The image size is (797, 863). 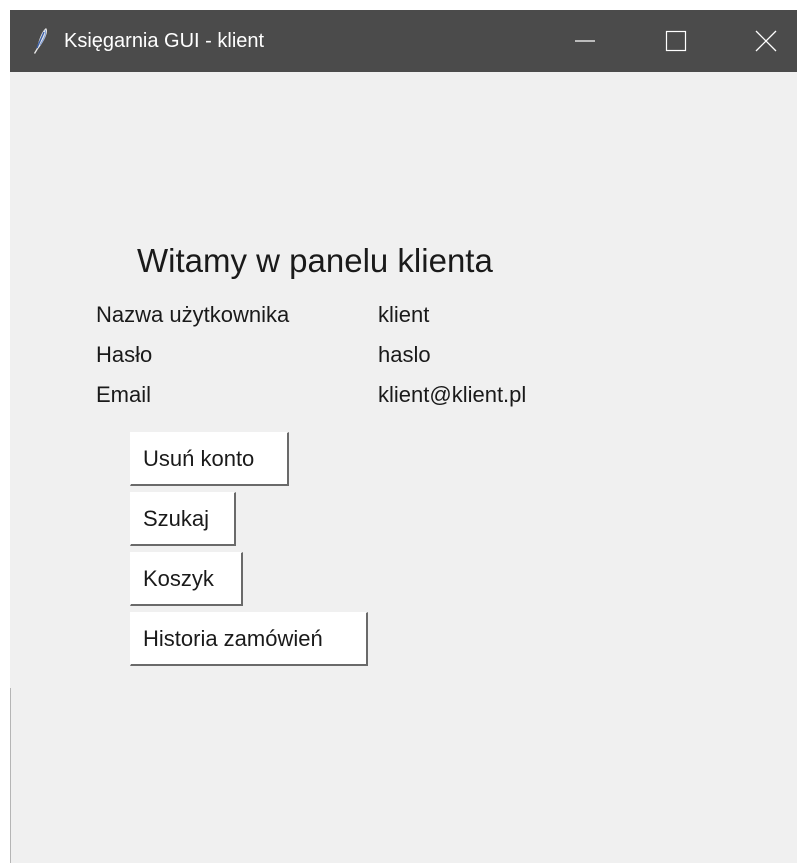 I want to click on password-label: Hasło, so click(x=124, y=354).